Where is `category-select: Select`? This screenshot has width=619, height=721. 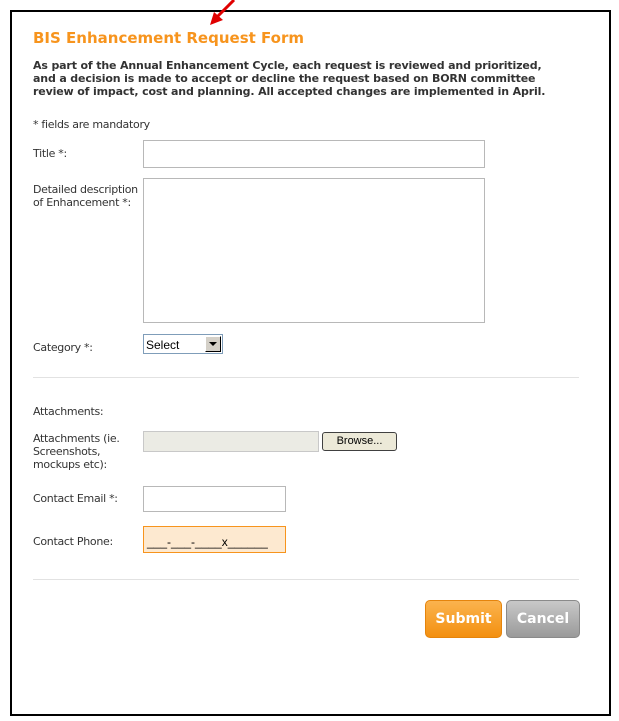
category-select: Select is located at coordinates (183, 344).